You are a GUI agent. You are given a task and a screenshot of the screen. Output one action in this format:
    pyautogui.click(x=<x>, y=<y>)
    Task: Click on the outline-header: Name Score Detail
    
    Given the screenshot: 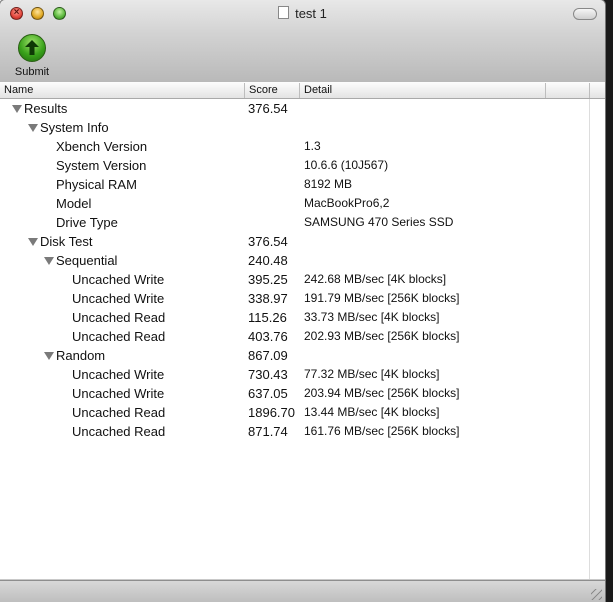 What is the action you would take?
    pyautogui.click(x=302, y=90)
    